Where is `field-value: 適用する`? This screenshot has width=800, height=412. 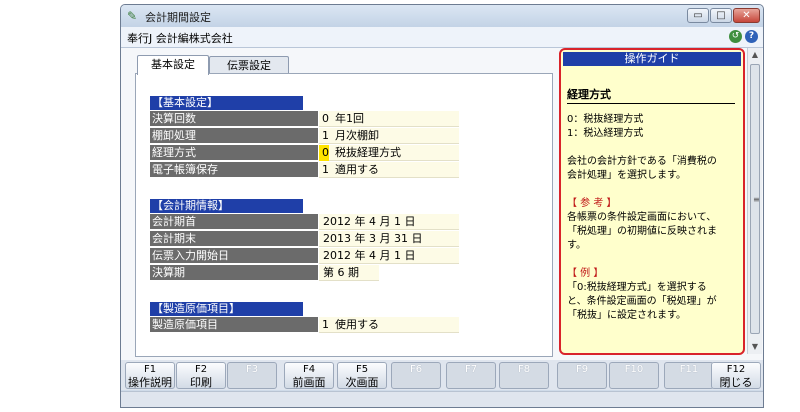 field-value: 適用する is located at coordinates (357, 169).